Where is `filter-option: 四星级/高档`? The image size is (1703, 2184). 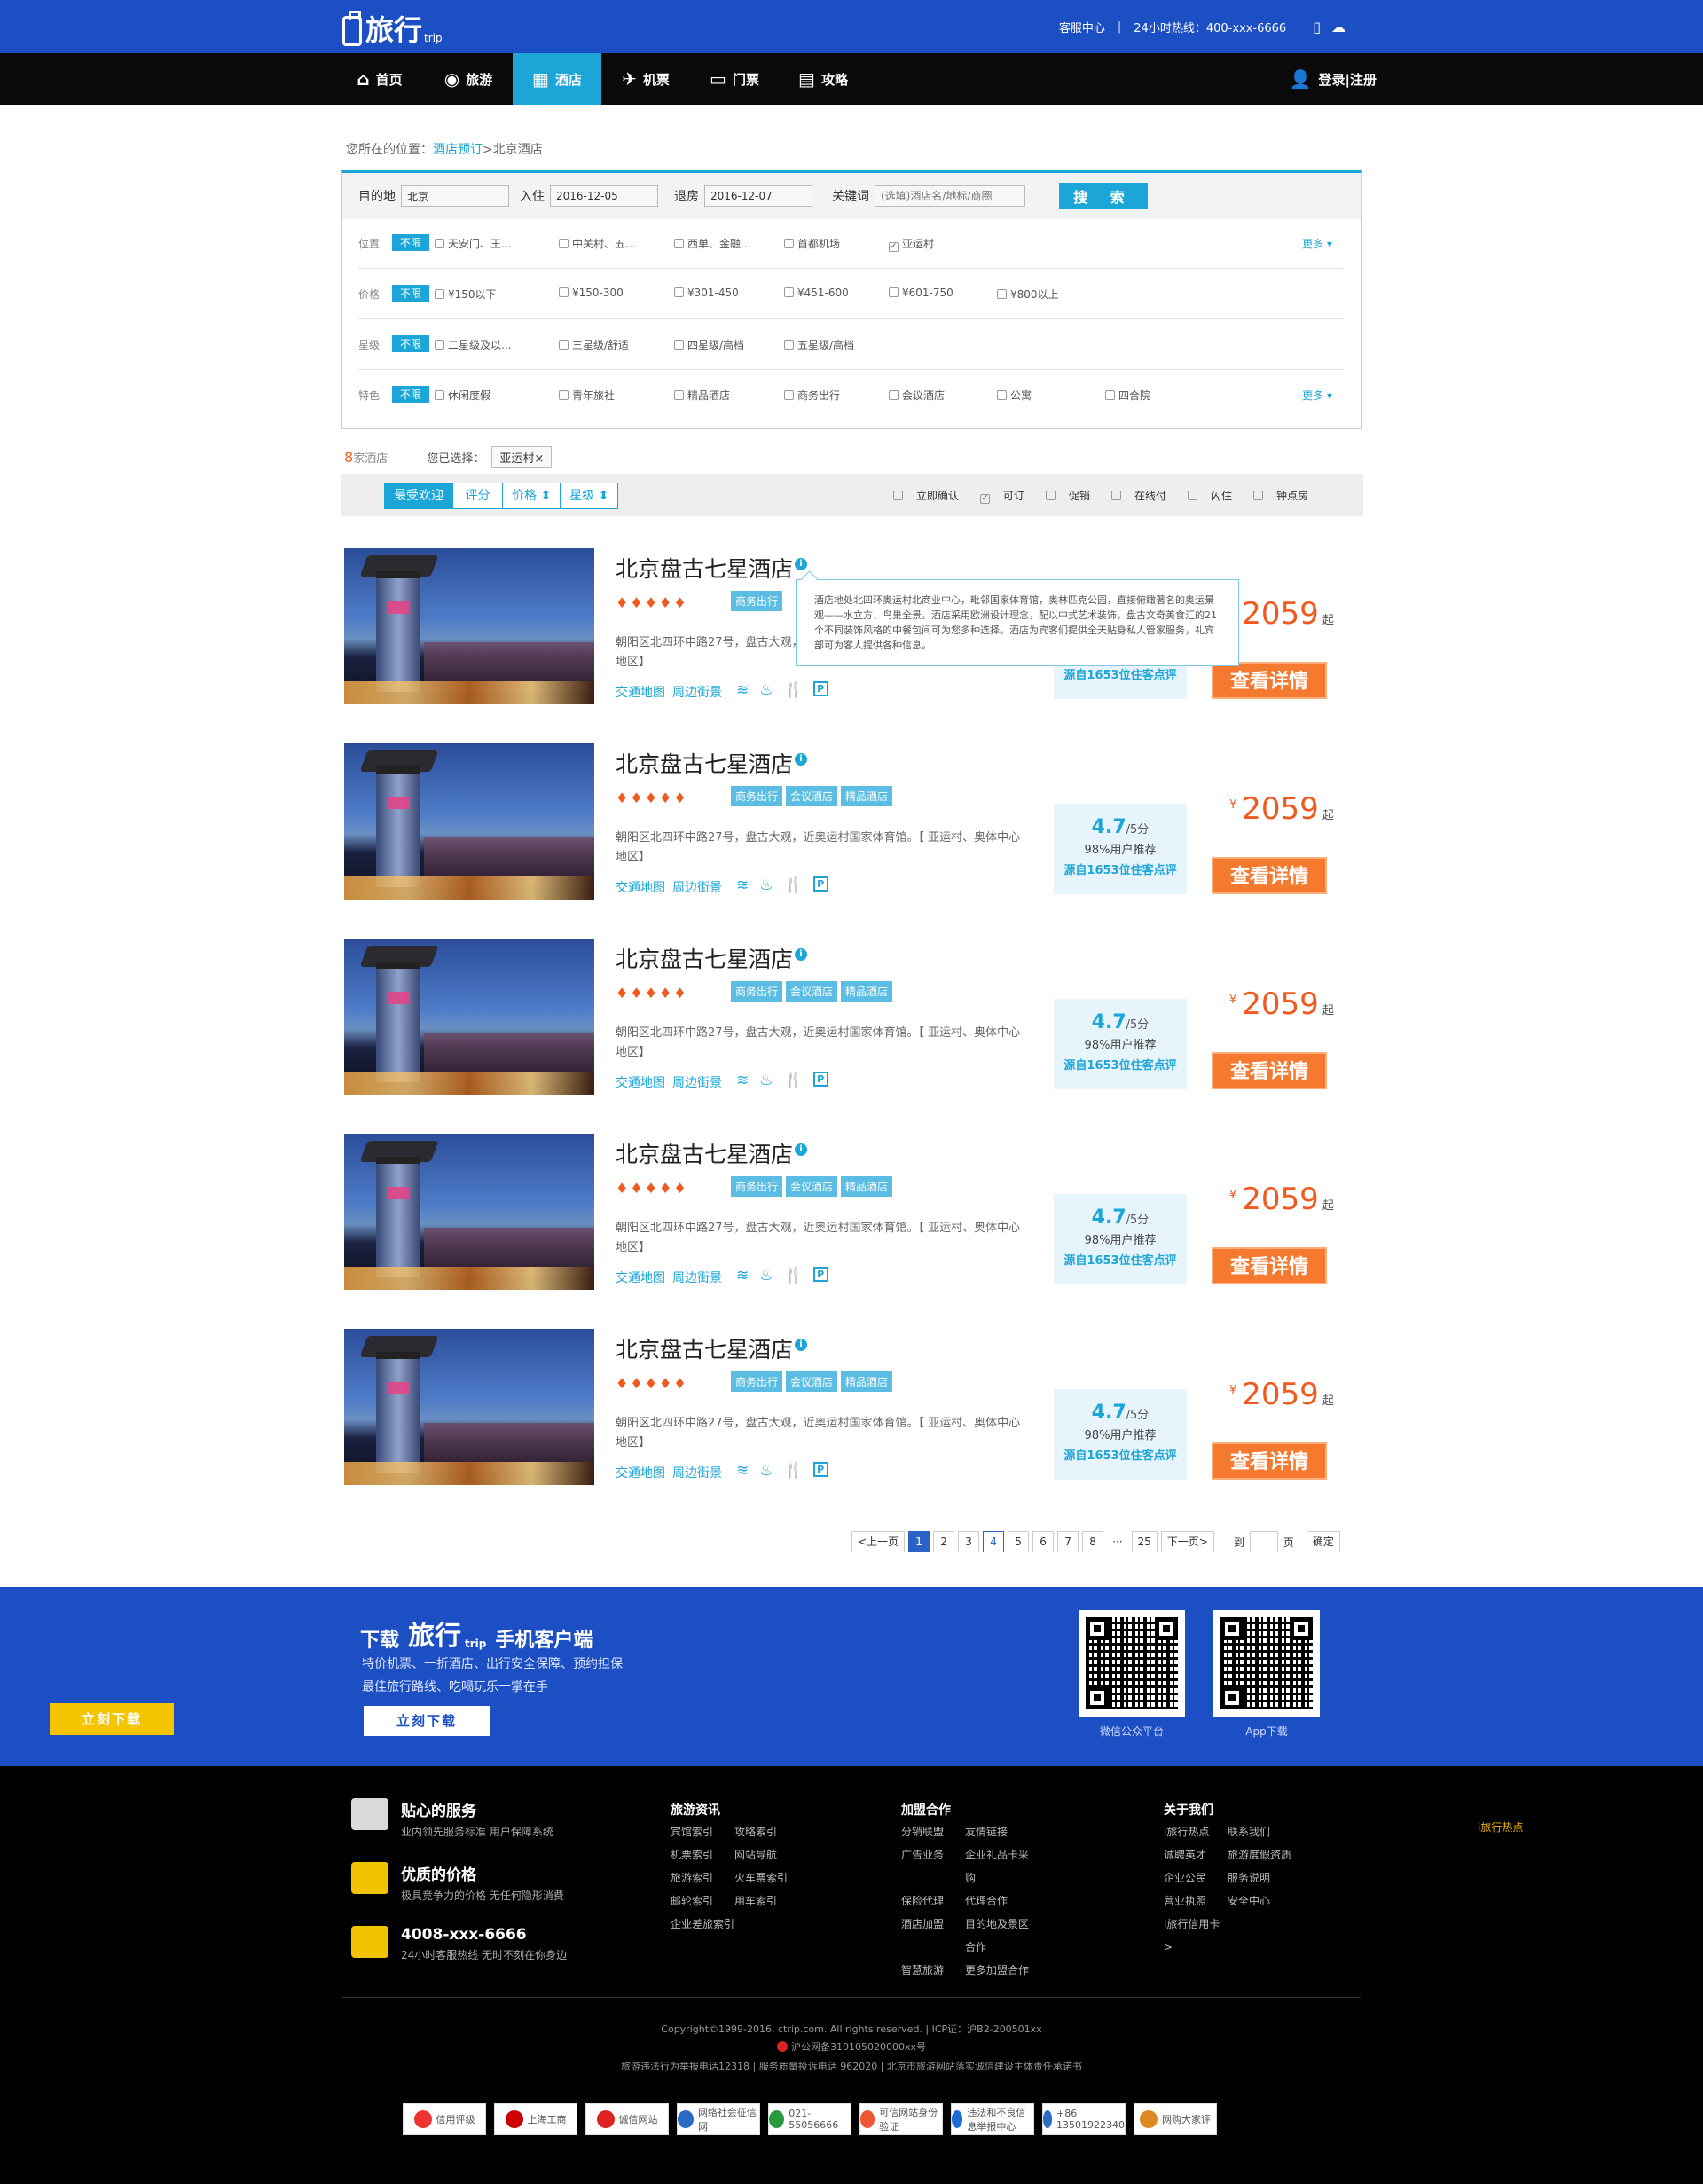 filter-option: 四星级/高档 is located at coordinates (709, 344).